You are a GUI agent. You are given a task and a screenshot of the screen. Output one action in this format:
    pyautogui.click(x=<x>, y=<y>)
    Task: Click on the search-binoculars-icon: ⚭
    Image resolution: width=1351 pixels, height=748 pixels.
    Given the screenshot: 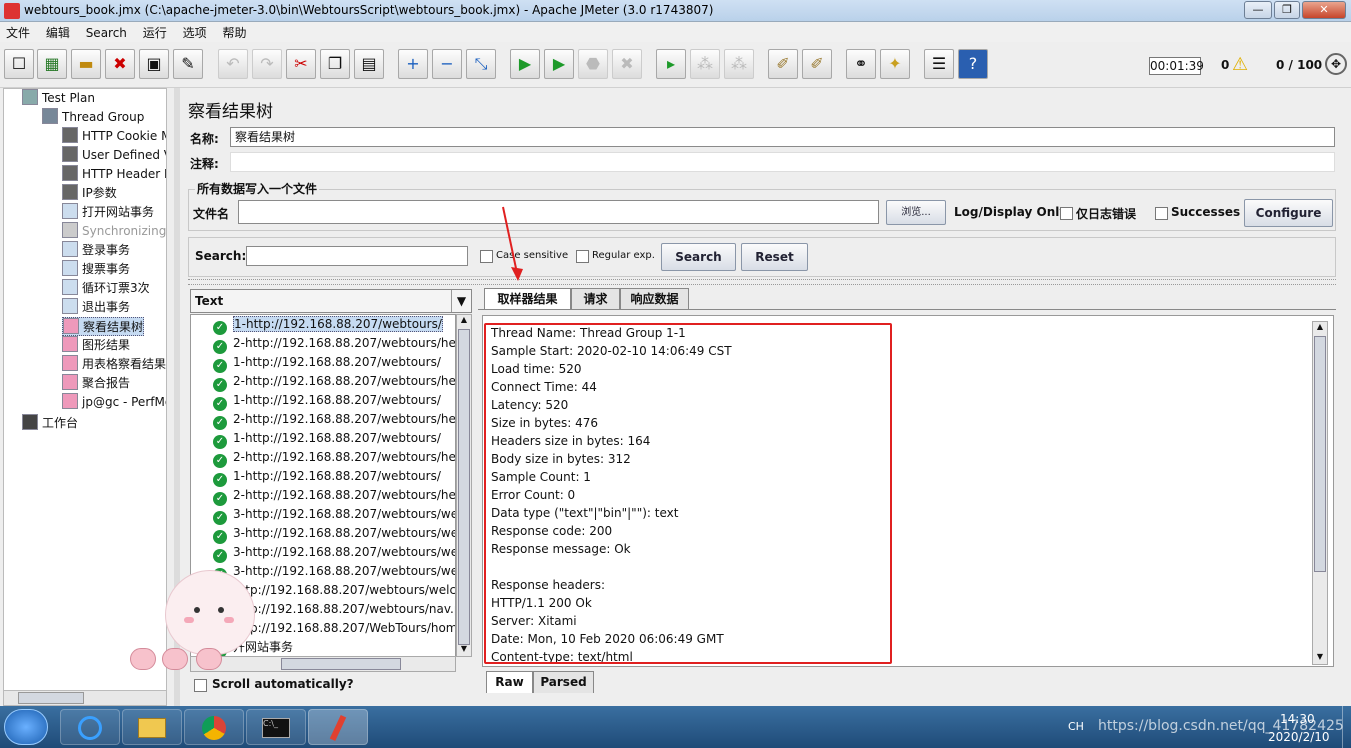 What is the action you would take?
    pyautogui.click(x=861, y=64)
    